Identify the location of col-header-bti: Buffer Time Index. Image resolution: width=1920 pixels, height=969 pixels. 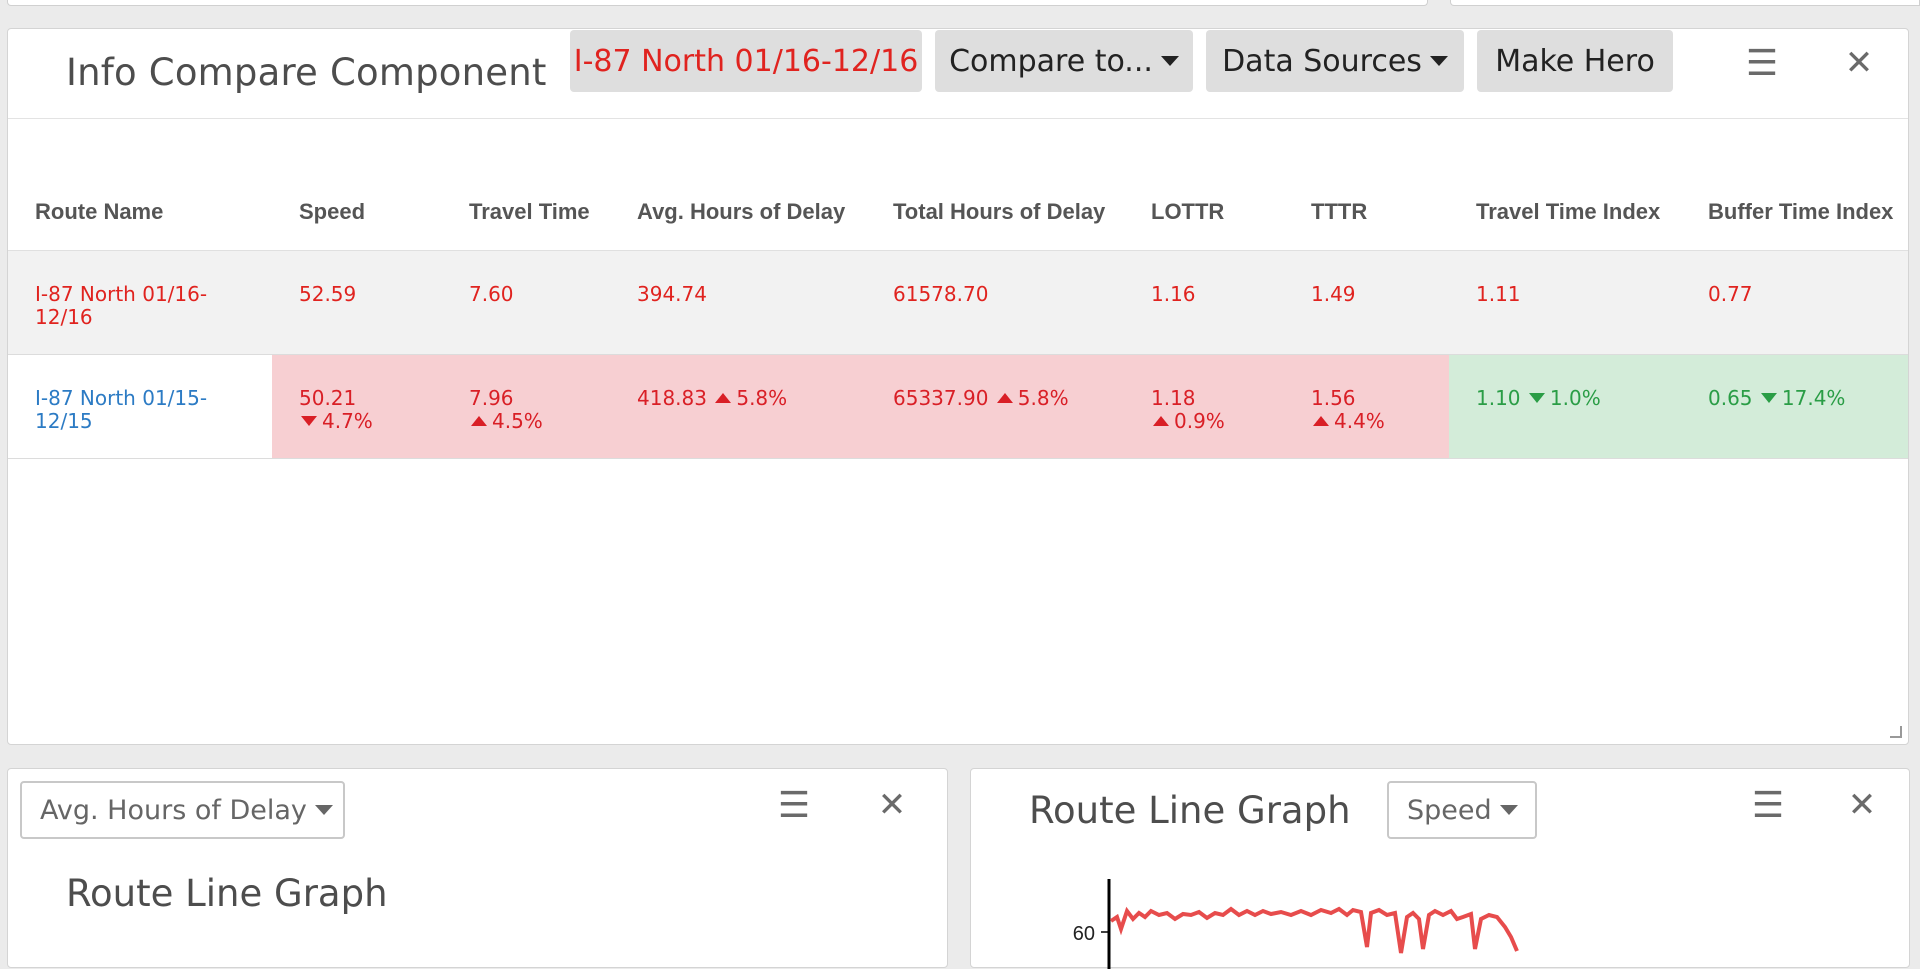
(1794, 185).